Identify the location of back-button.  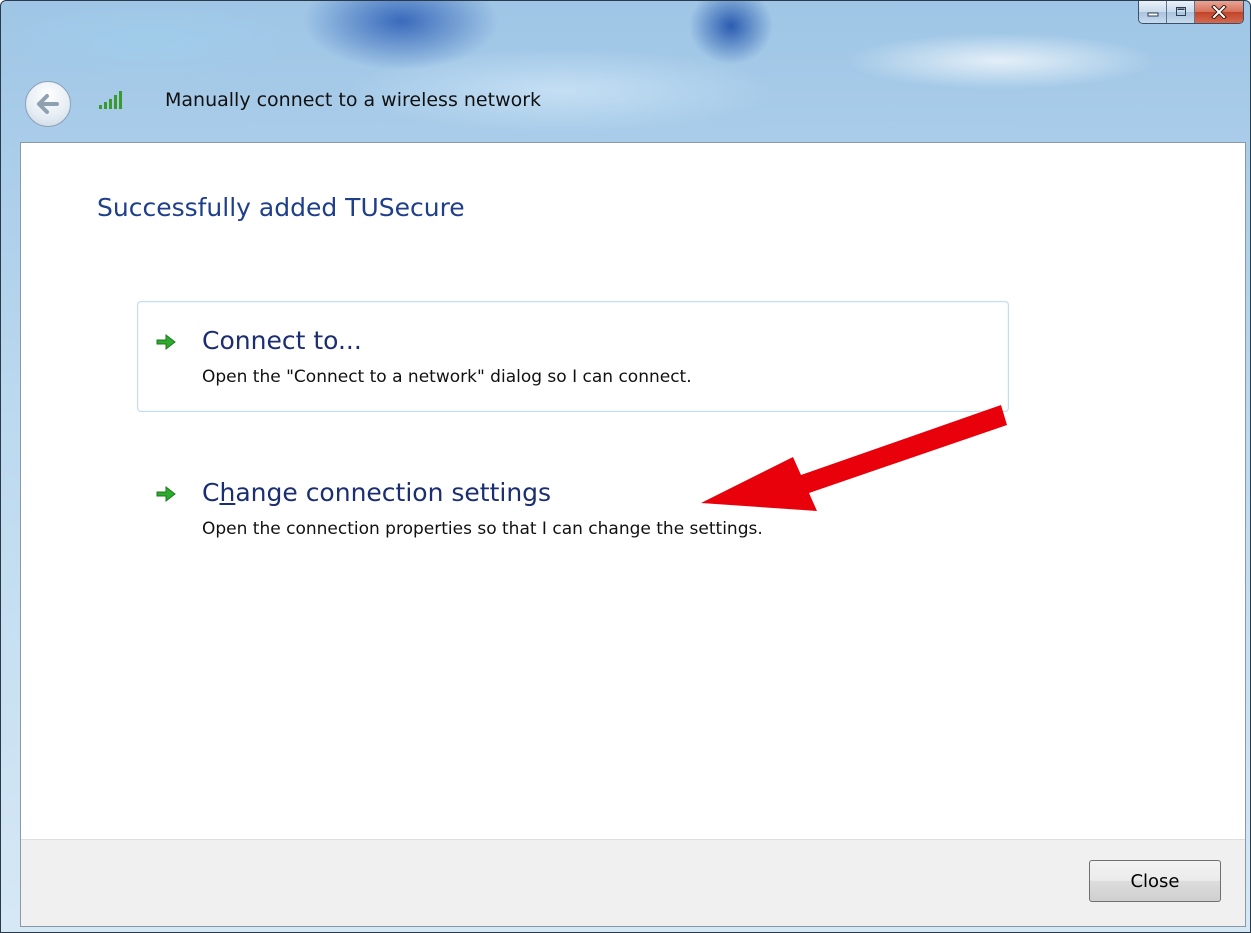
(48, 104).